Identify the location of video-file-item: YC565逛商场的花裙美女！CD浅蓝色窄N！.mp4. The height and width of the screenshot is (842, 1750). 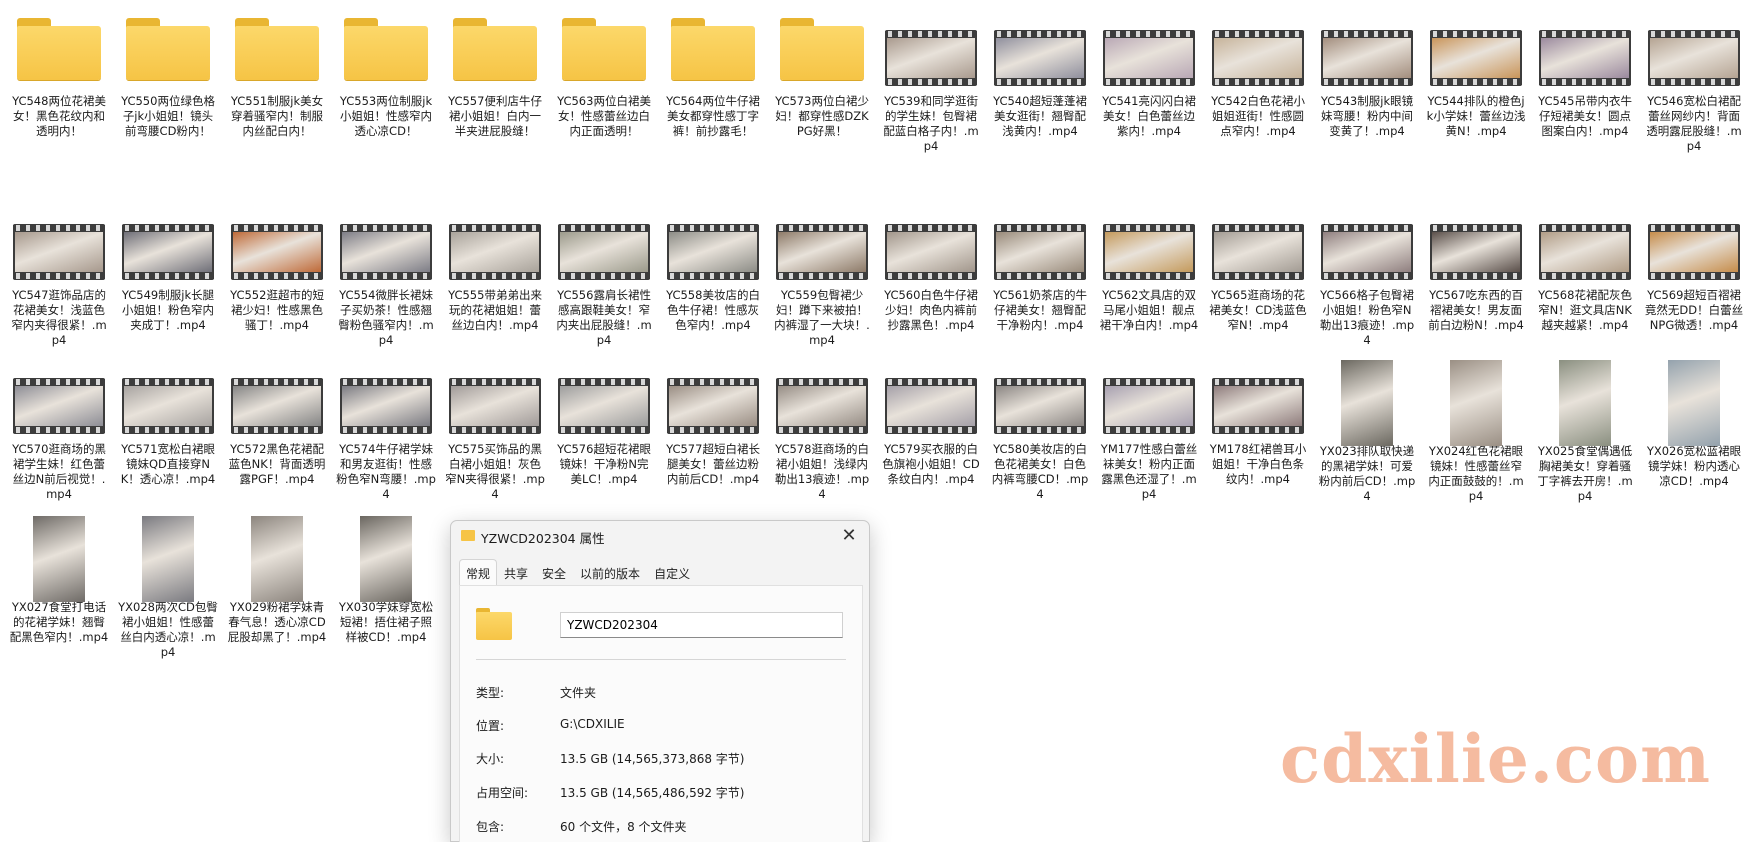
(1258, 269).